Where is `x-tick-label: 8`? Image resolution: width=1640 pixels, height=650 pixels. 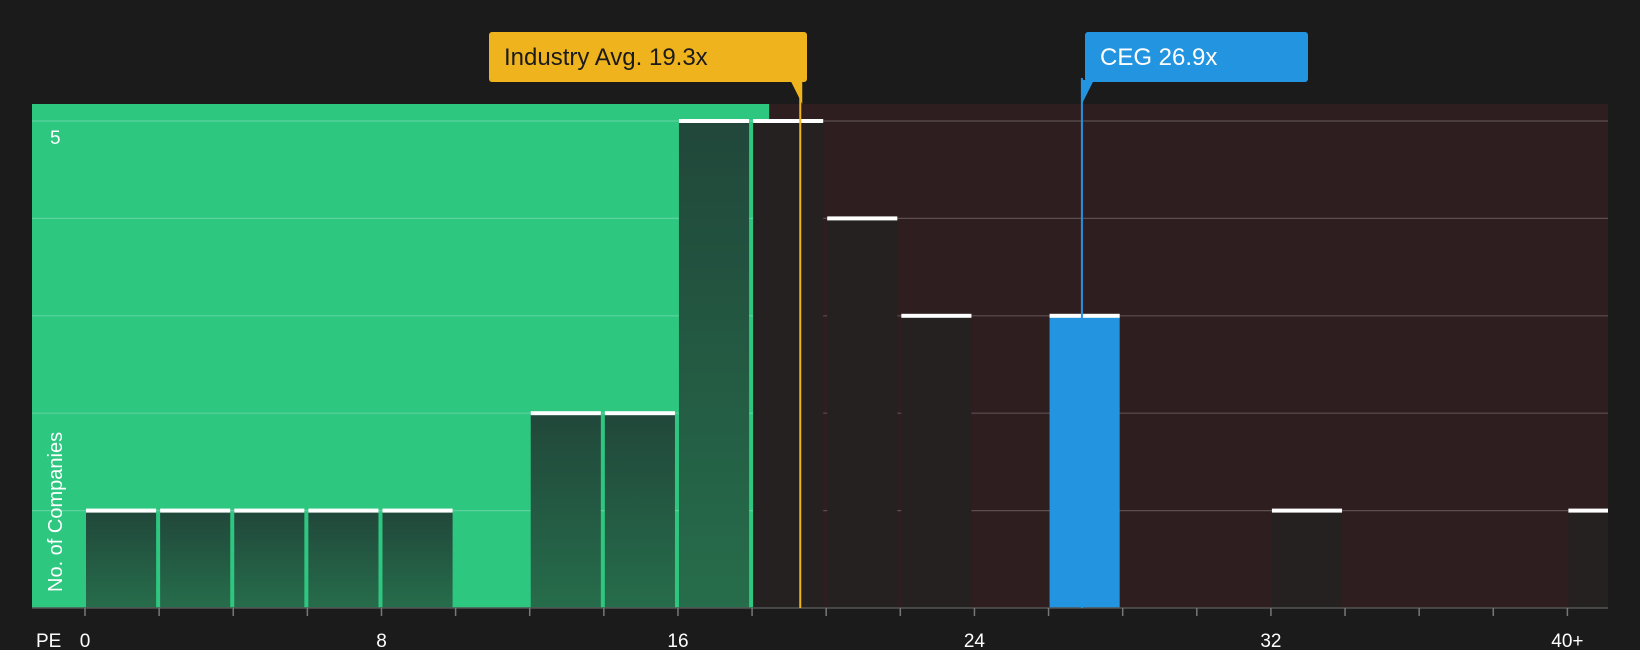
x-tick-label: 8 is located at coordinates (381, 640).